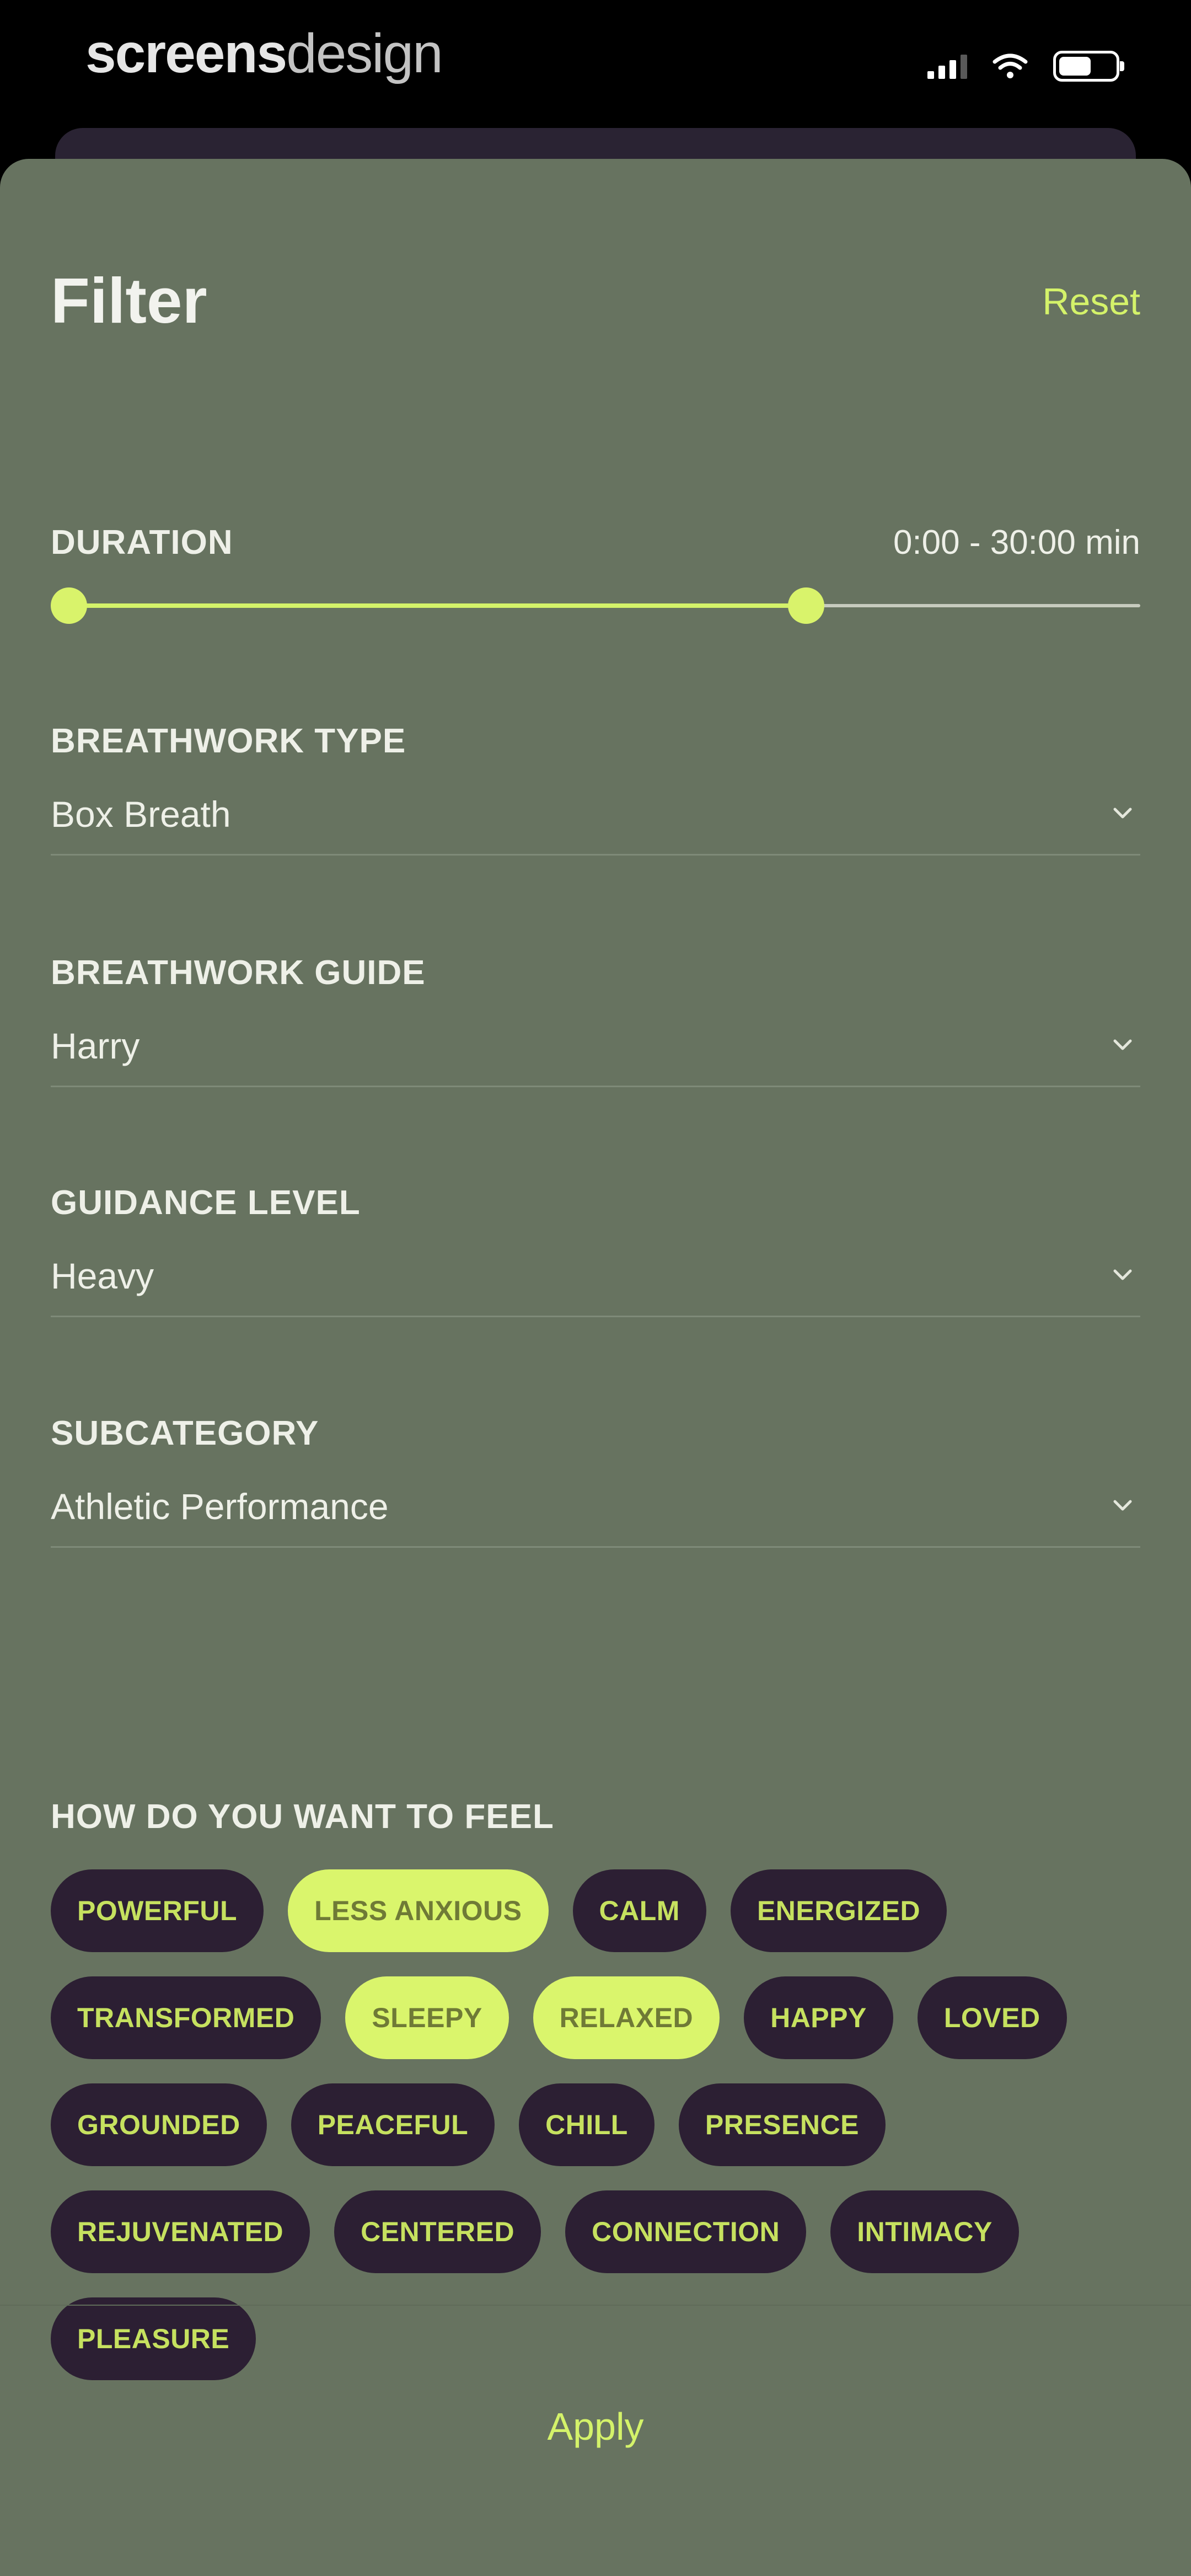 Image resolution: width=1191 pixels, height=2576 pixels. I want to click on subcategory-field: SUBCATEGORY Athletic Performance, so click(595, 1485).